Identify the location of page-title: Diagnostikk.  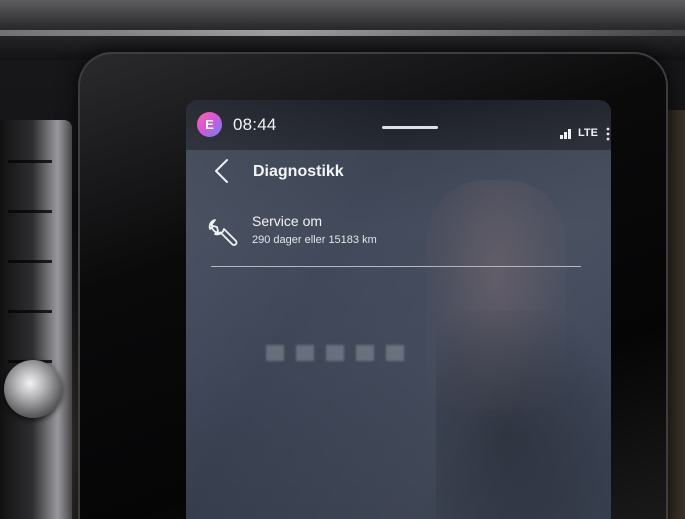
(298, 171).